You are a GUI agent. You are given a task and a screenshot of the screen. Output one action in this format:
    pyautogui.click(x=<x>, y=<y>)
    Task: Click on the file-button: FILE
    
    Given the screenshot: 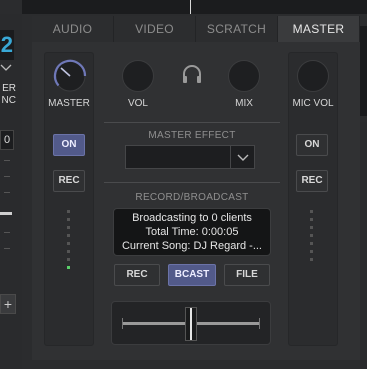 What is the action you would take?
    pyautogui.click(x=247, y=275)
    